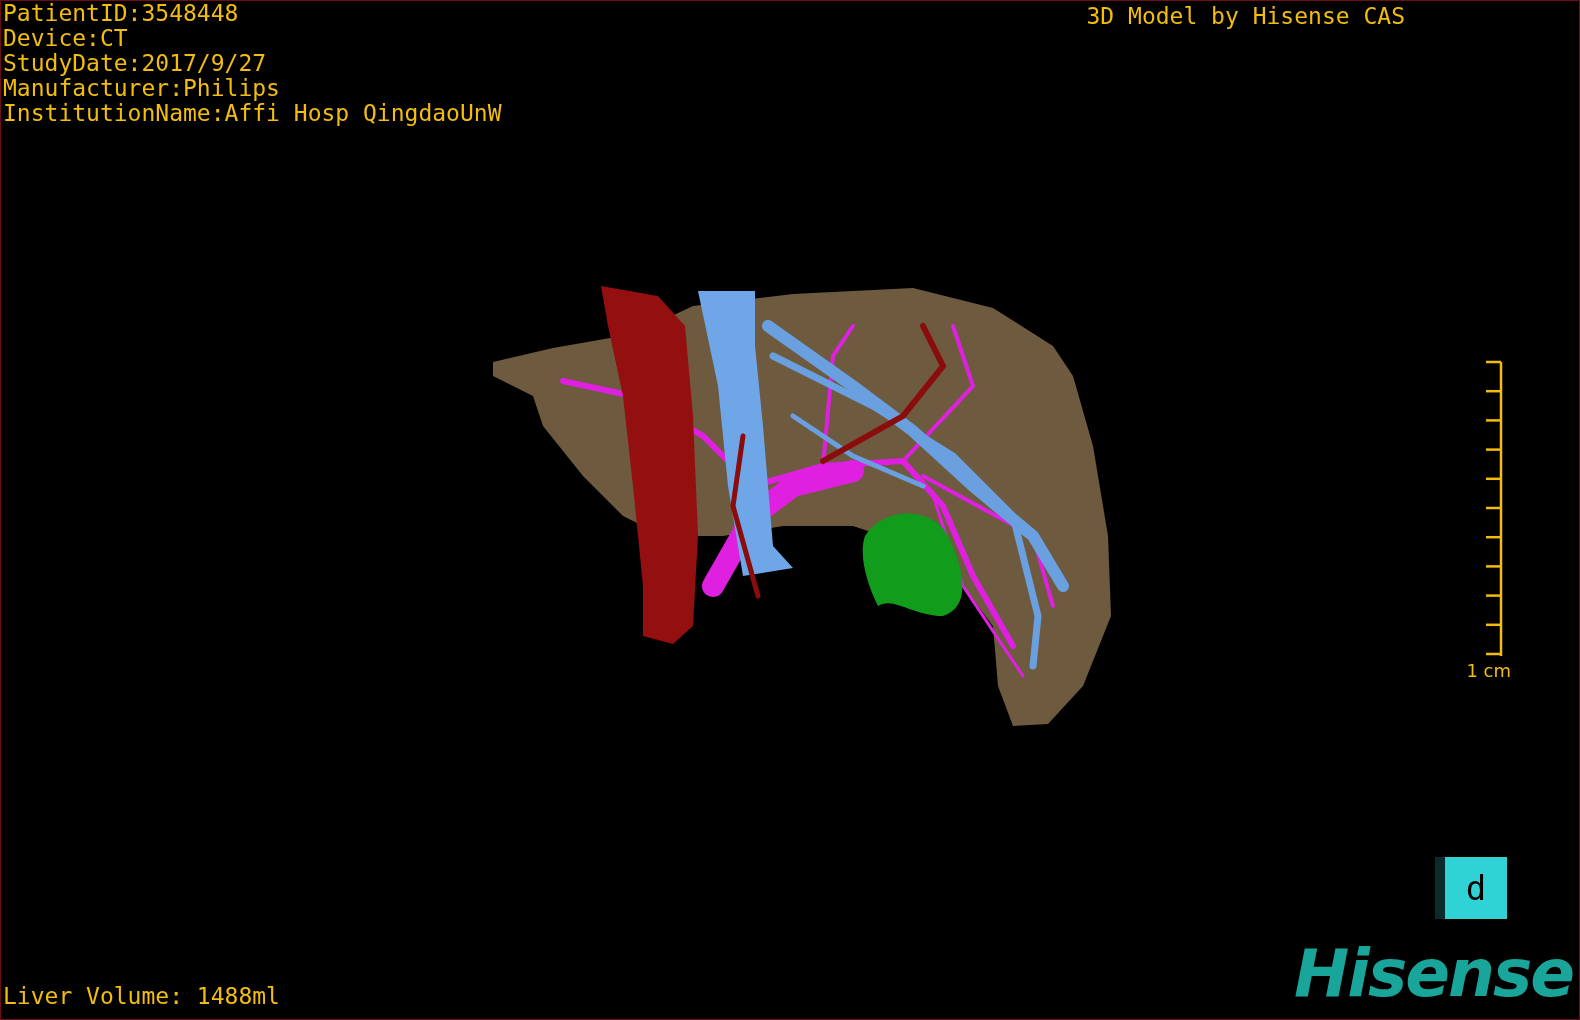 Image resolution: width=1580 pixels, height=1020 pixels. What do you see at coordinates (142, 88) in the screenshot?
I see `patient-info-text: Manufacturer:Philips` at bounding box center [142, 88].